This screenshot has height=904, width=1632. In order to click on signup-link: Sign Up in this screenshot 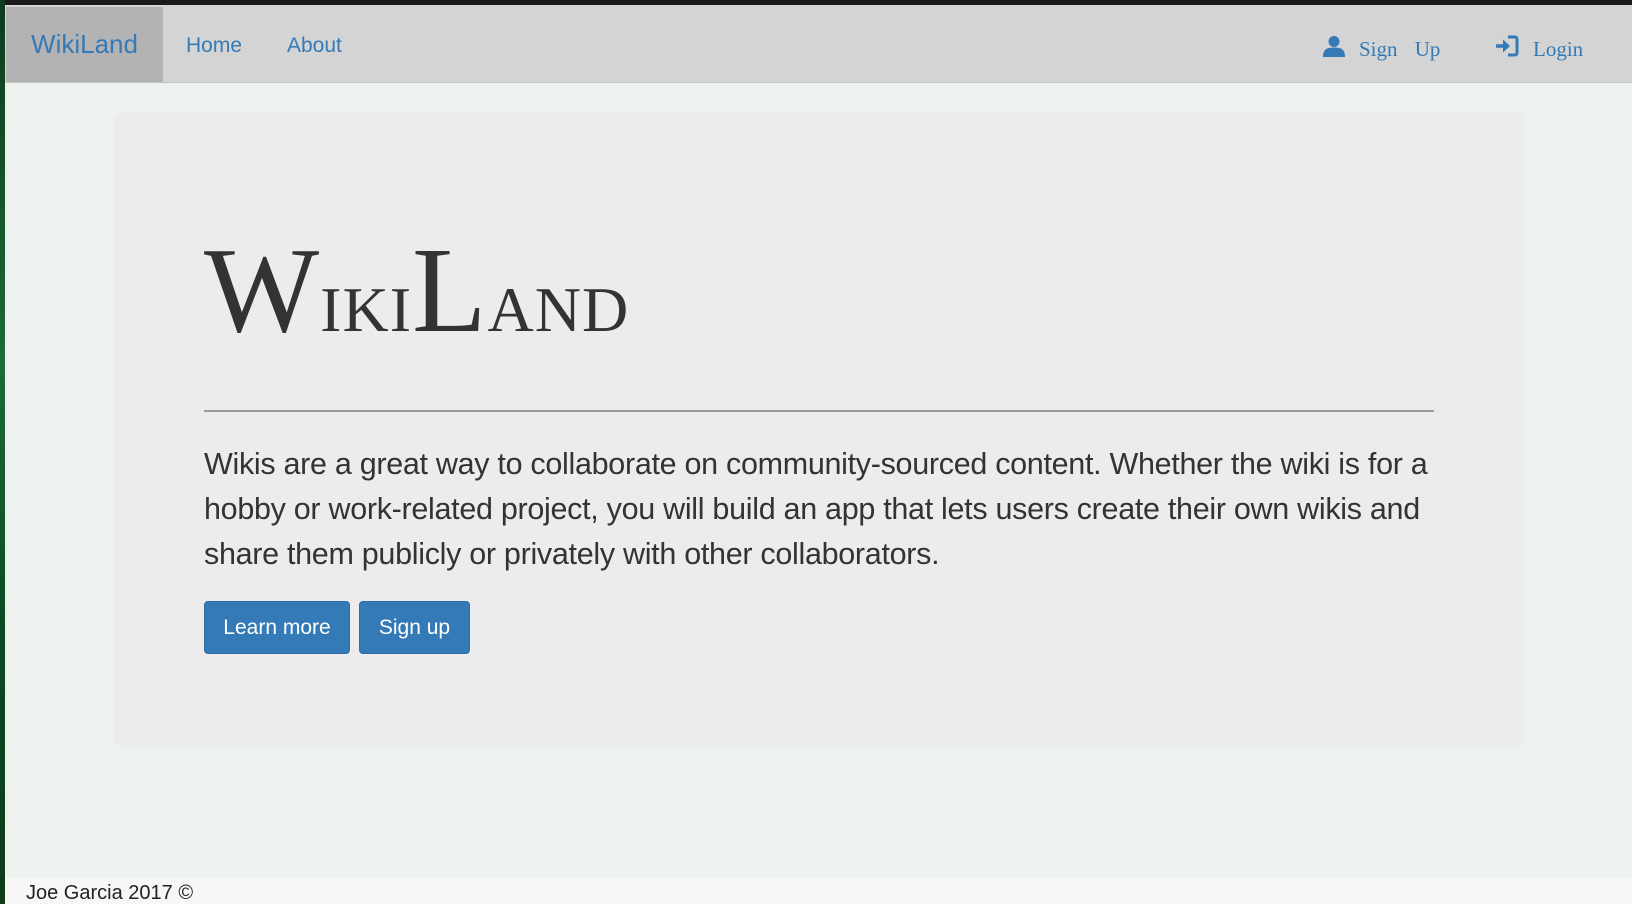, I will do `click(1381, 46)`.